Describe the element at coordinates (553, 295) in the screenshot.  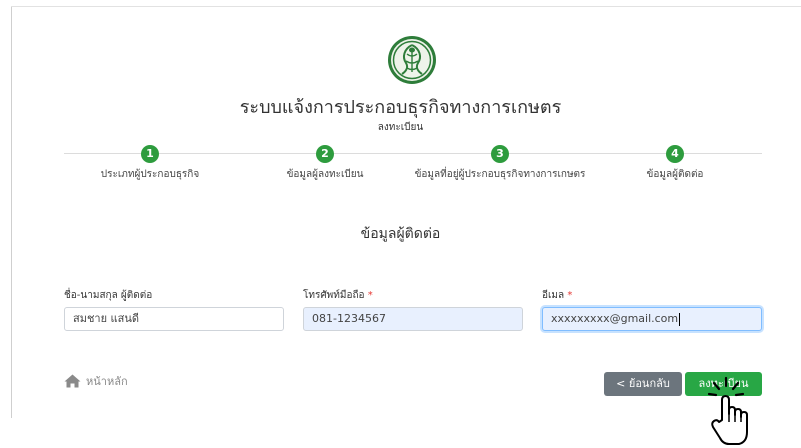
I see `email-label-text: อีเมล` at that location.